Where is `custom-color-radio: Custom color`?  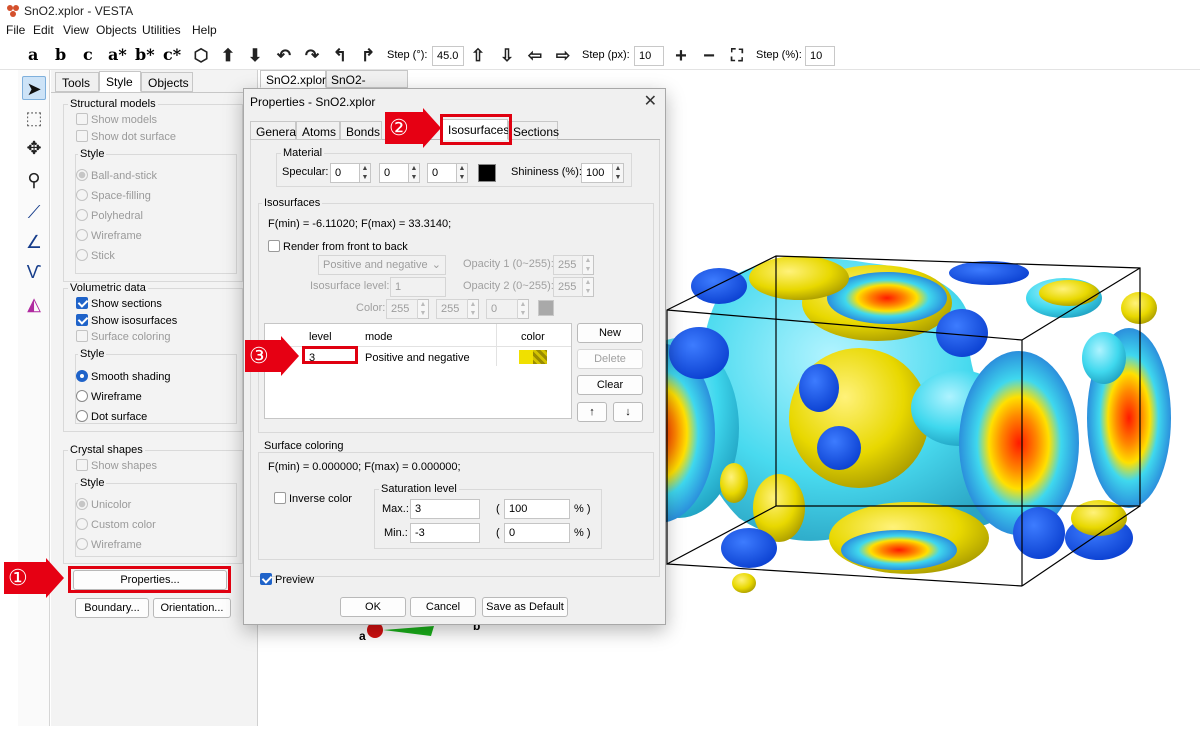 custom-color-radio: Custom color is located at coordinates (116, 524).